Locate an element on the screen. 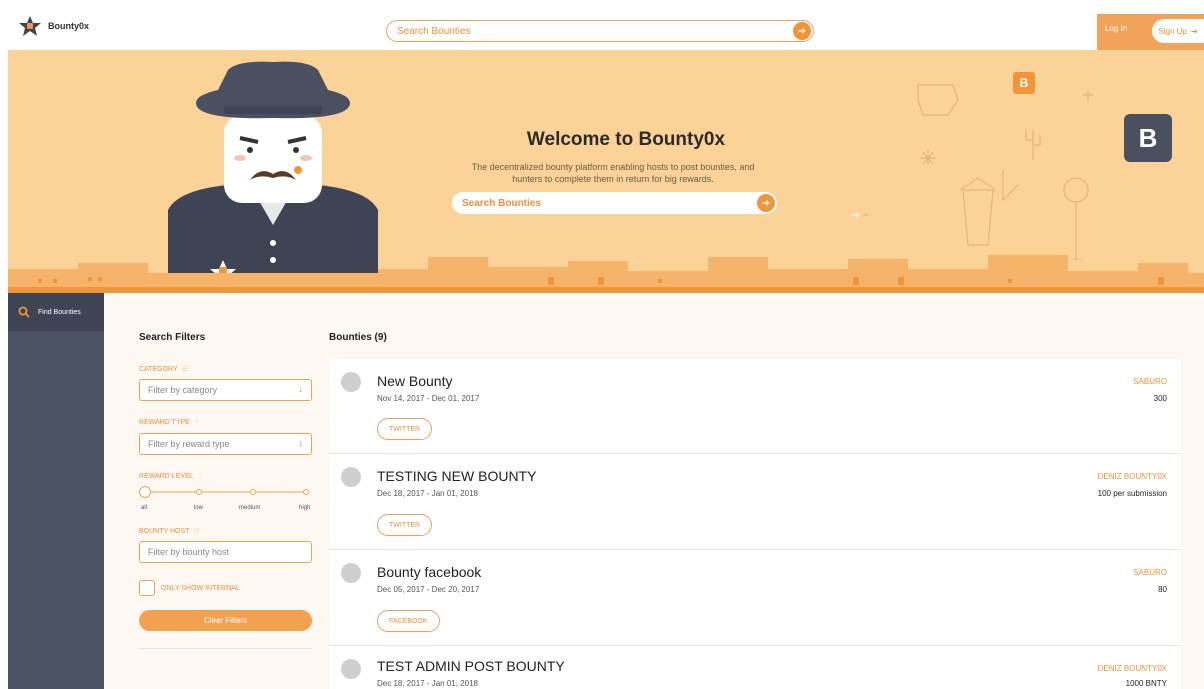  bounty-title: Bounty facebook is located at coordinates (429, 572).